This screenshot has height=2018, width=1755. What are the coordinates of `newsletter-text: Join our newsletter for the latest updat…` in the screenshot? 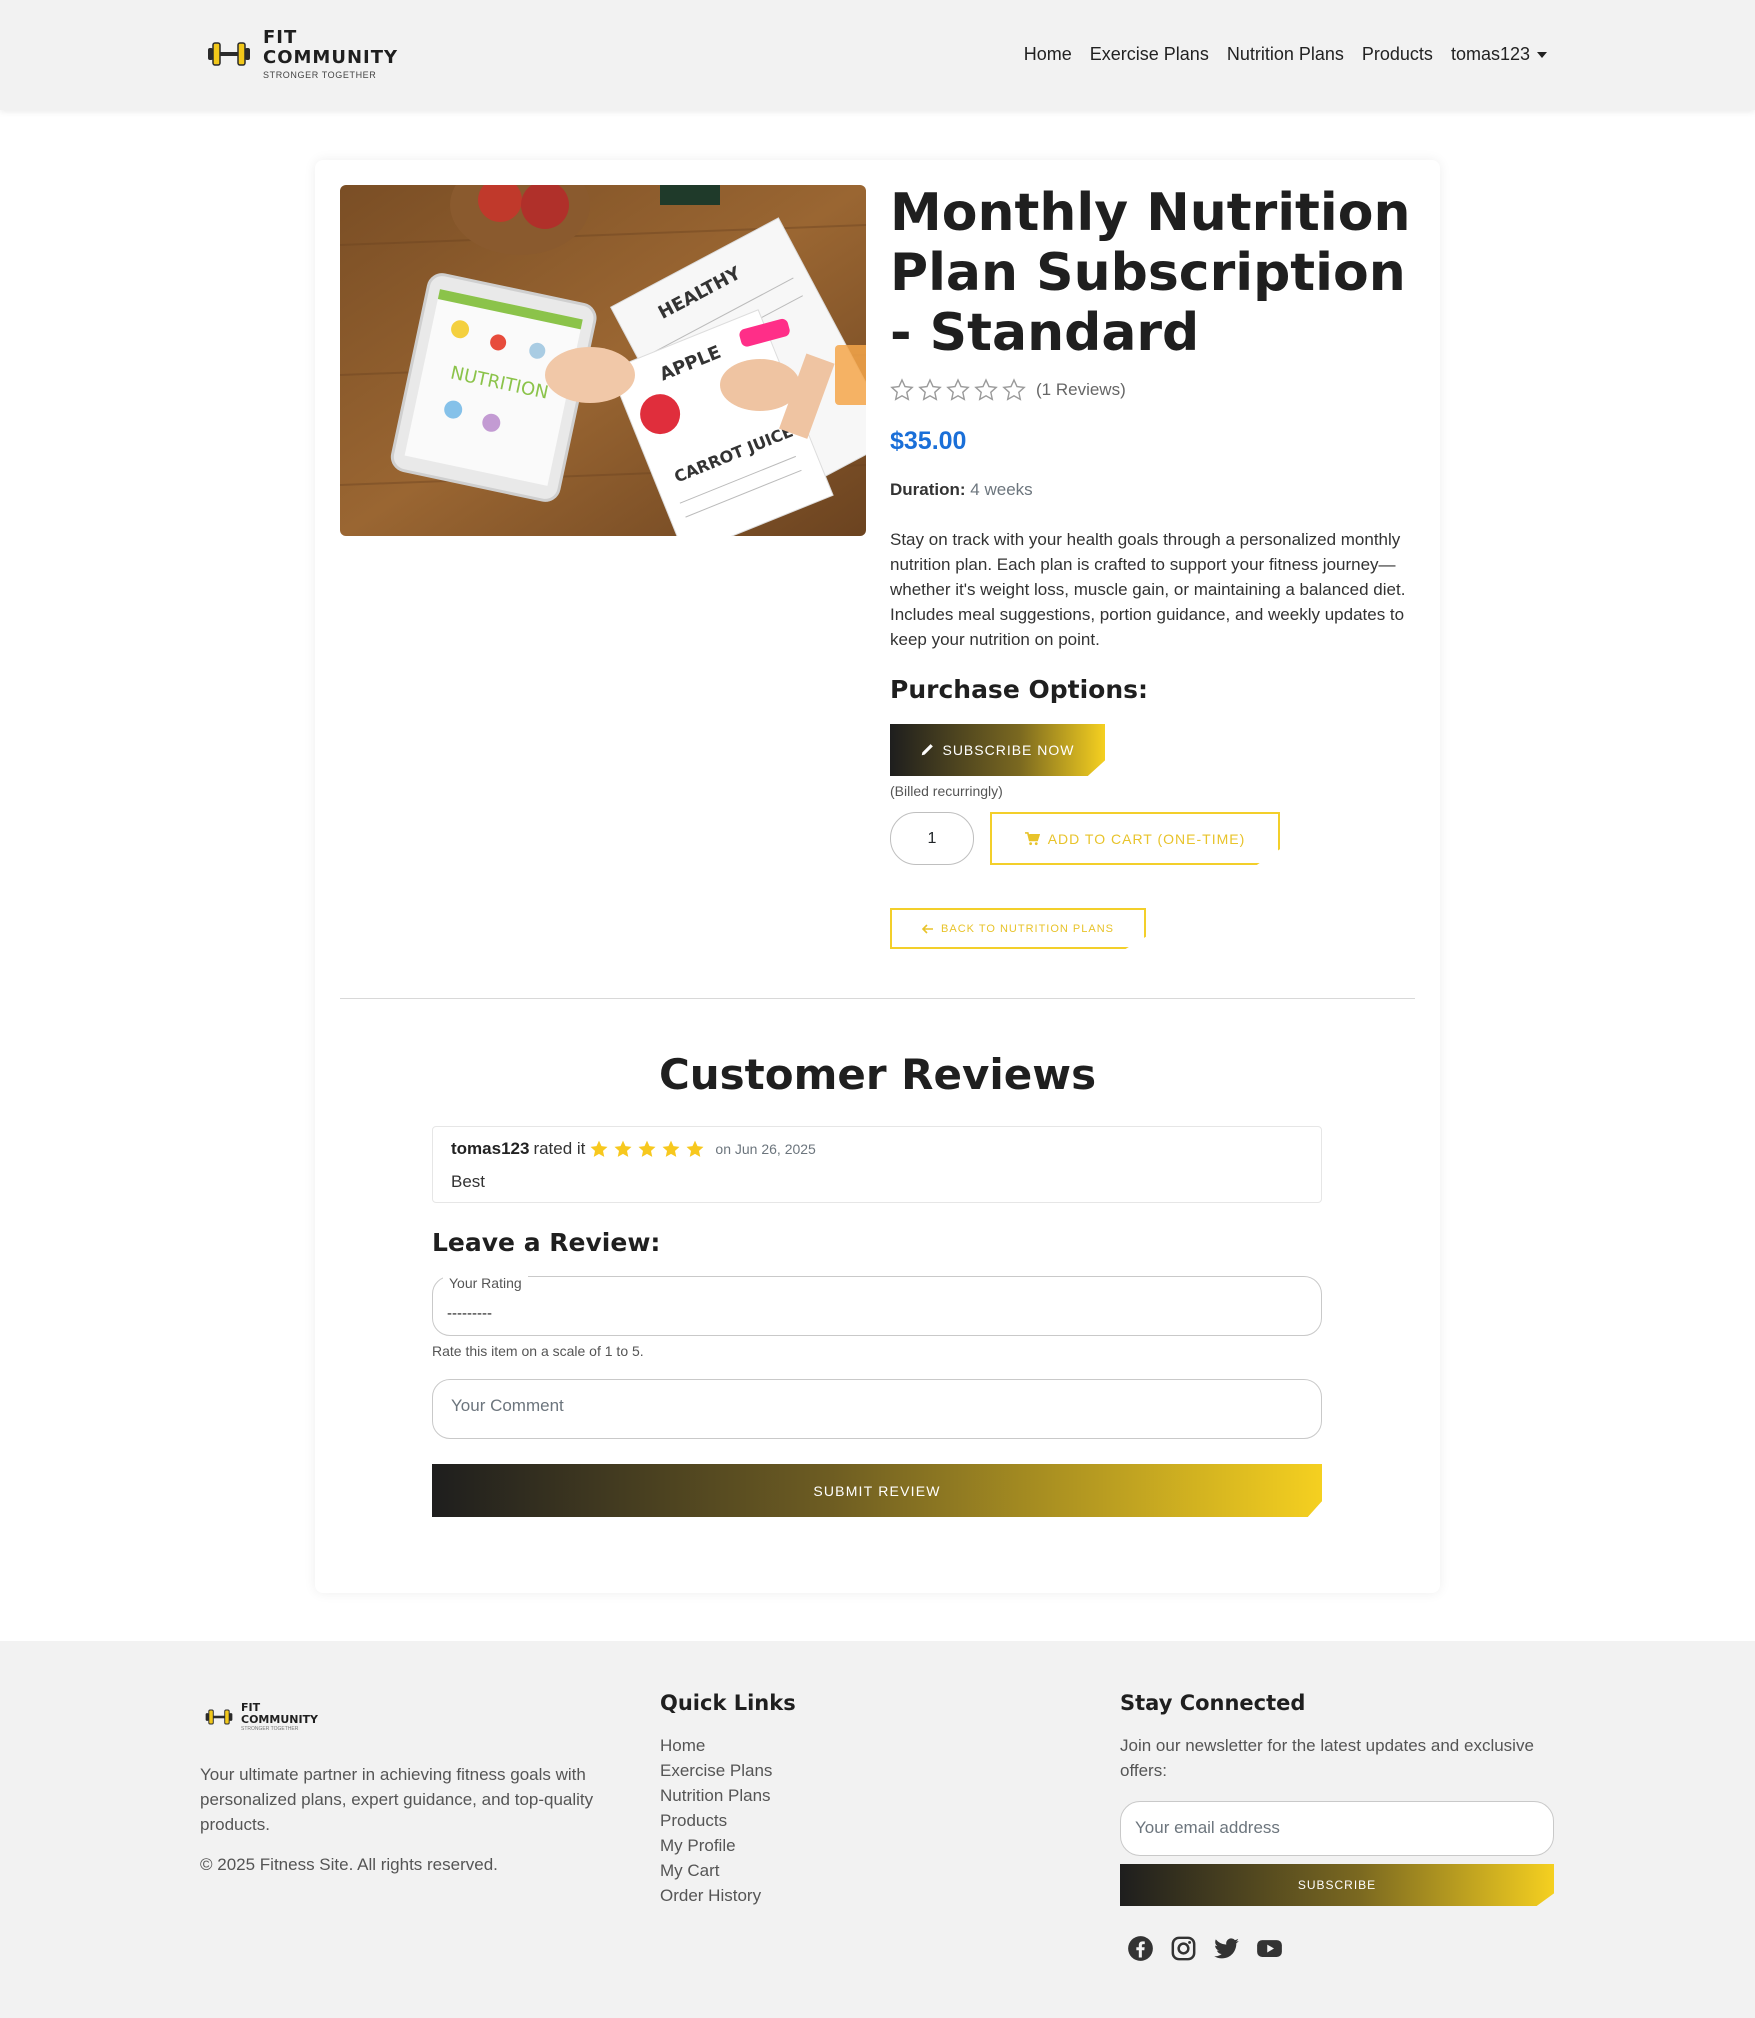 It's located at (1327, 1758).